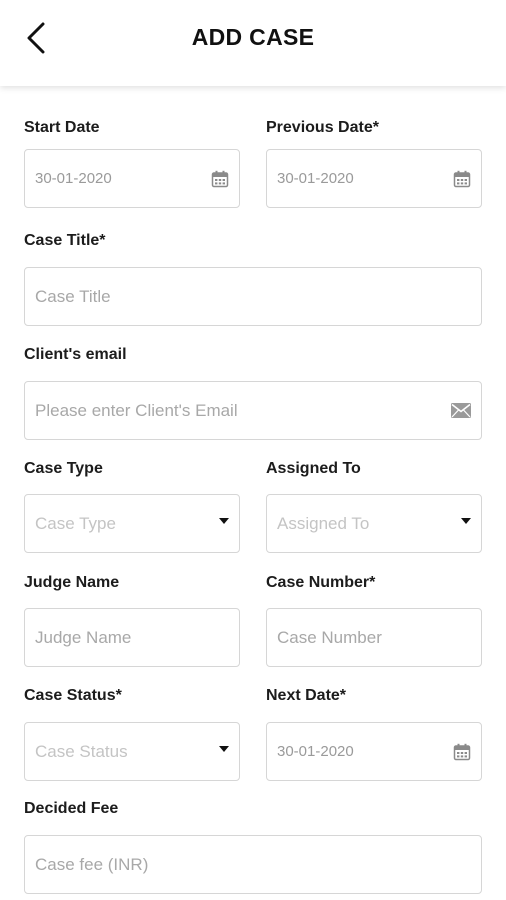 Image resolution: width=506 pixels, height=900 pixels. I want to click on case-title-placeholder: Case Title, so click(73, 296).